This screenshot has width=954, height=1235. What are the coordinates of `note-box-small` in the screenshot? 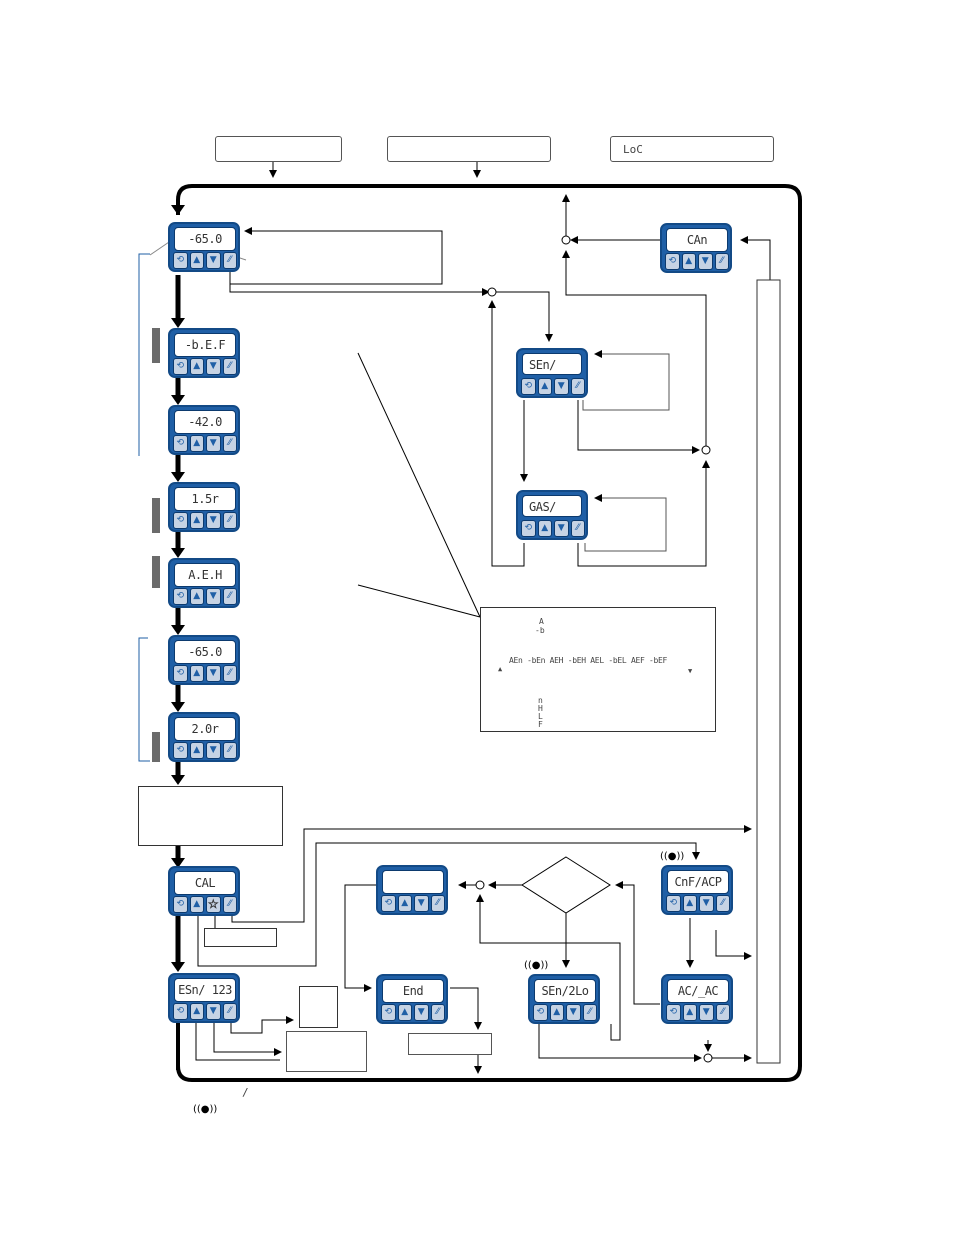 It's located at (318, 1007).